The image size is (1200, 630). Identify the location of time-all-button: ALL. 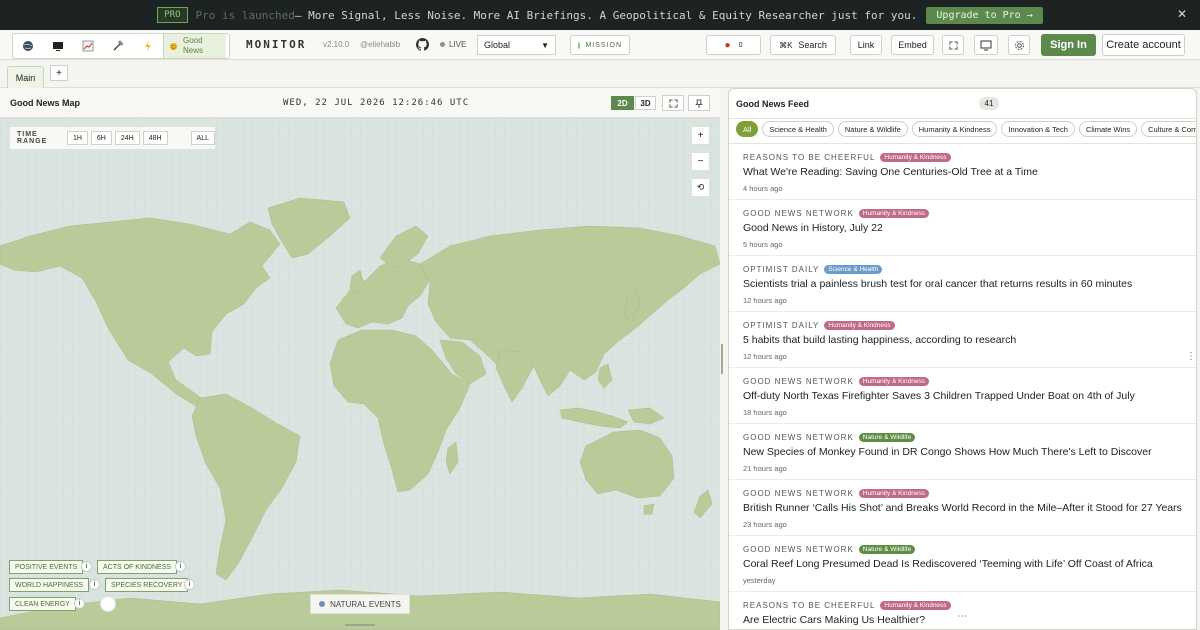
(202, 138).